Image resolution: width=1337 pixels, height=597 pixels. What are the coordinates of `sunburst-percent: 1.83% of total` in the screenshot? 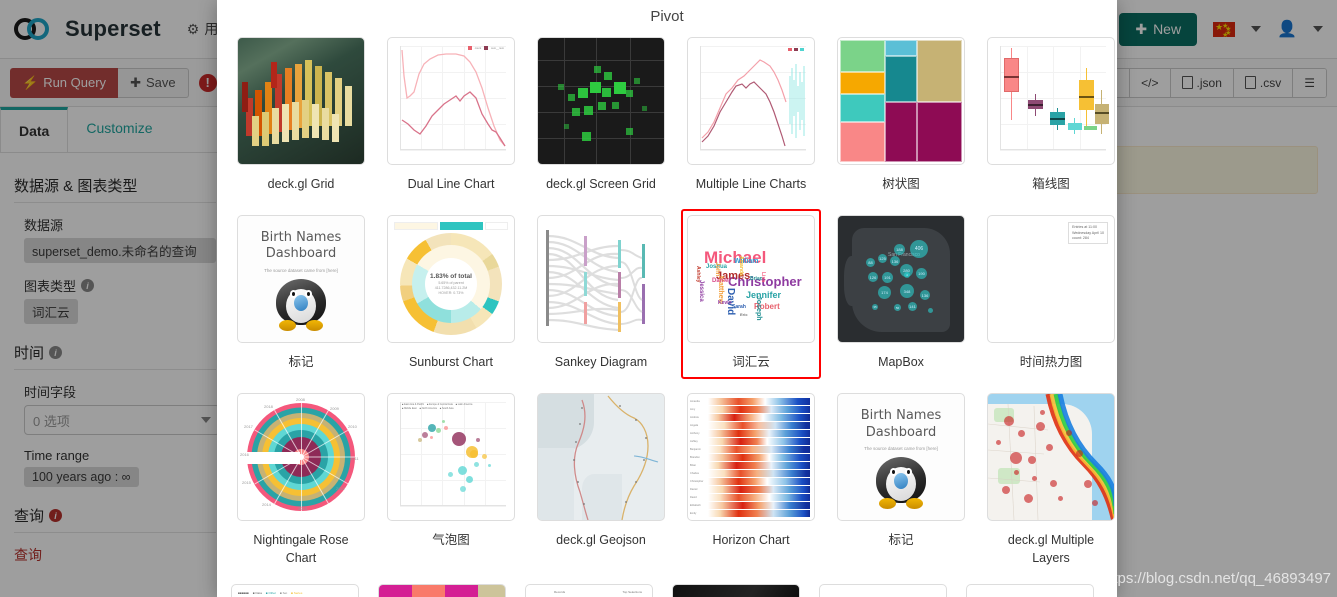 It's located at (451, 277).